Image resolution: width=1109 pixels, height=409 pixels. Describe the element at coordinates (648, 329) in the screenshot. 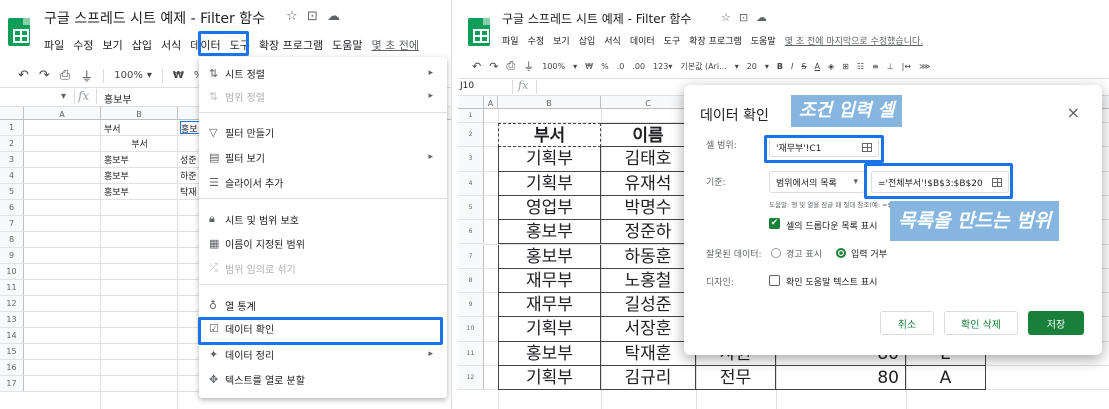

I see `cell-name: 서장훈` at that location.